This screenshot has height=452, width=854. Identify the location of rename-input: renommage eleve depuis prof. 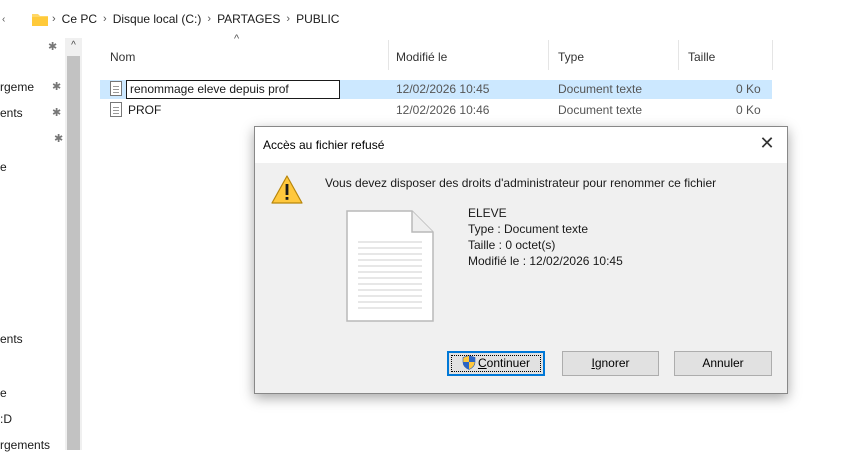
(233, 89).